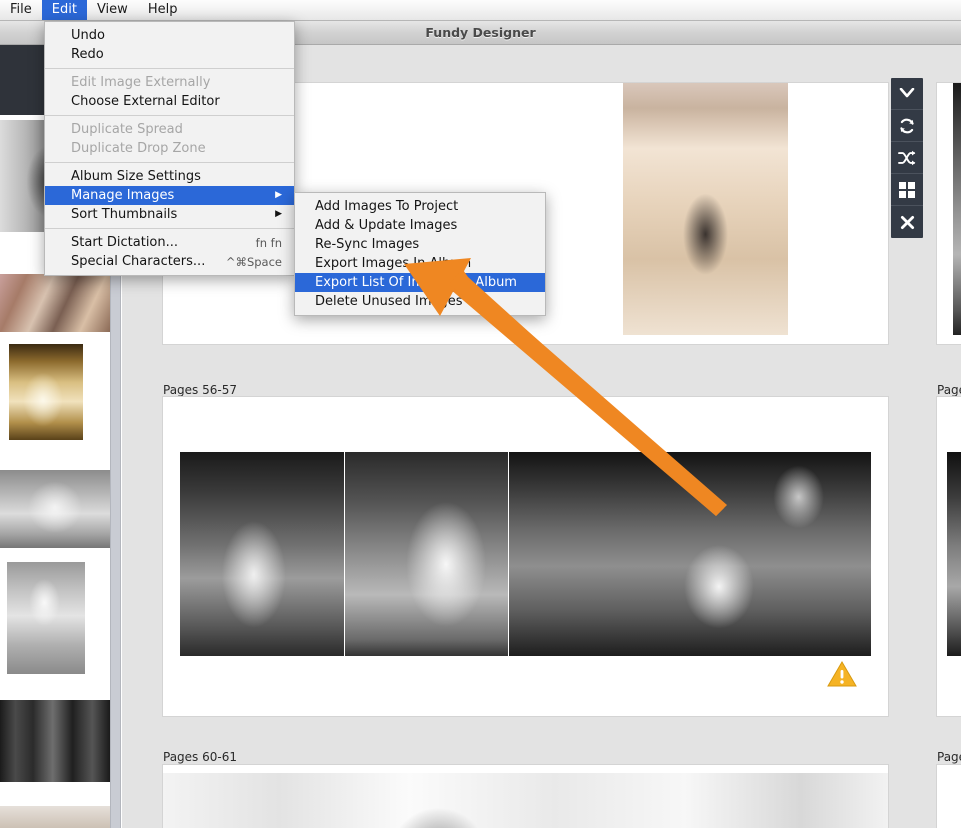 This screenshot has width=961, height=828. What do you see at coordinates (393, 263) in the screenshot?
I see `menu-item-label: Export Images In Album` at bounding box center [393, 263].